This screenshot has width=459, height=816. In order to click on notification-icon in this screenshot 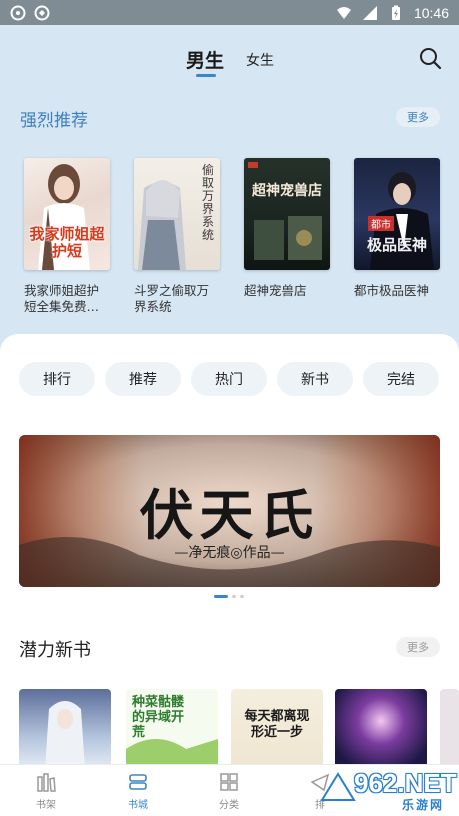, I will do `click(18, 12)`.